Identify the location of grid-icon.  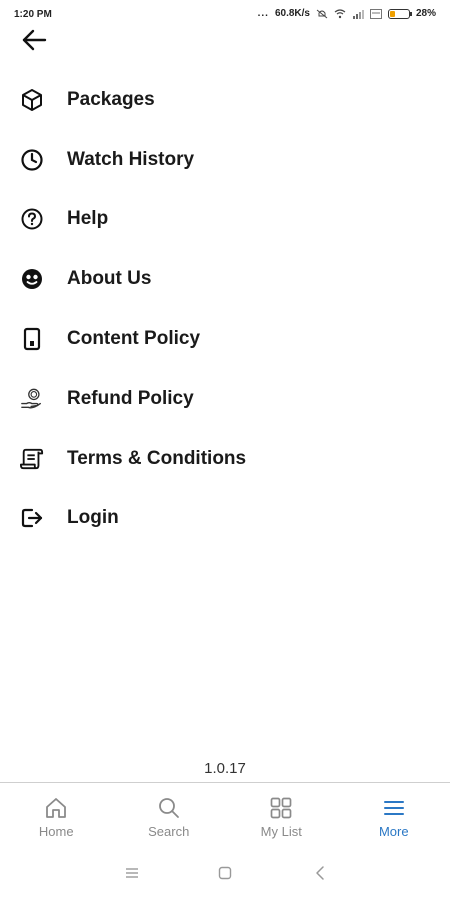
(281, 808).